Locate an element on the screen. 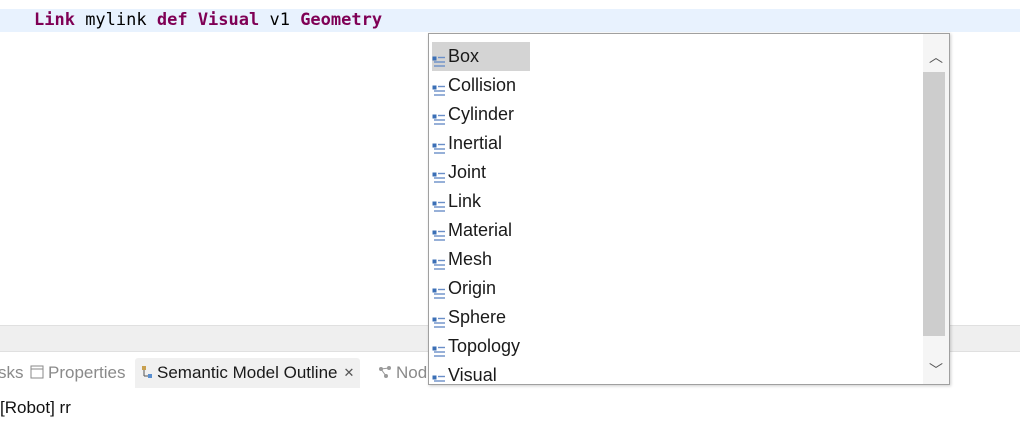  proposal-label: Link is located at coordinates (465, 201).